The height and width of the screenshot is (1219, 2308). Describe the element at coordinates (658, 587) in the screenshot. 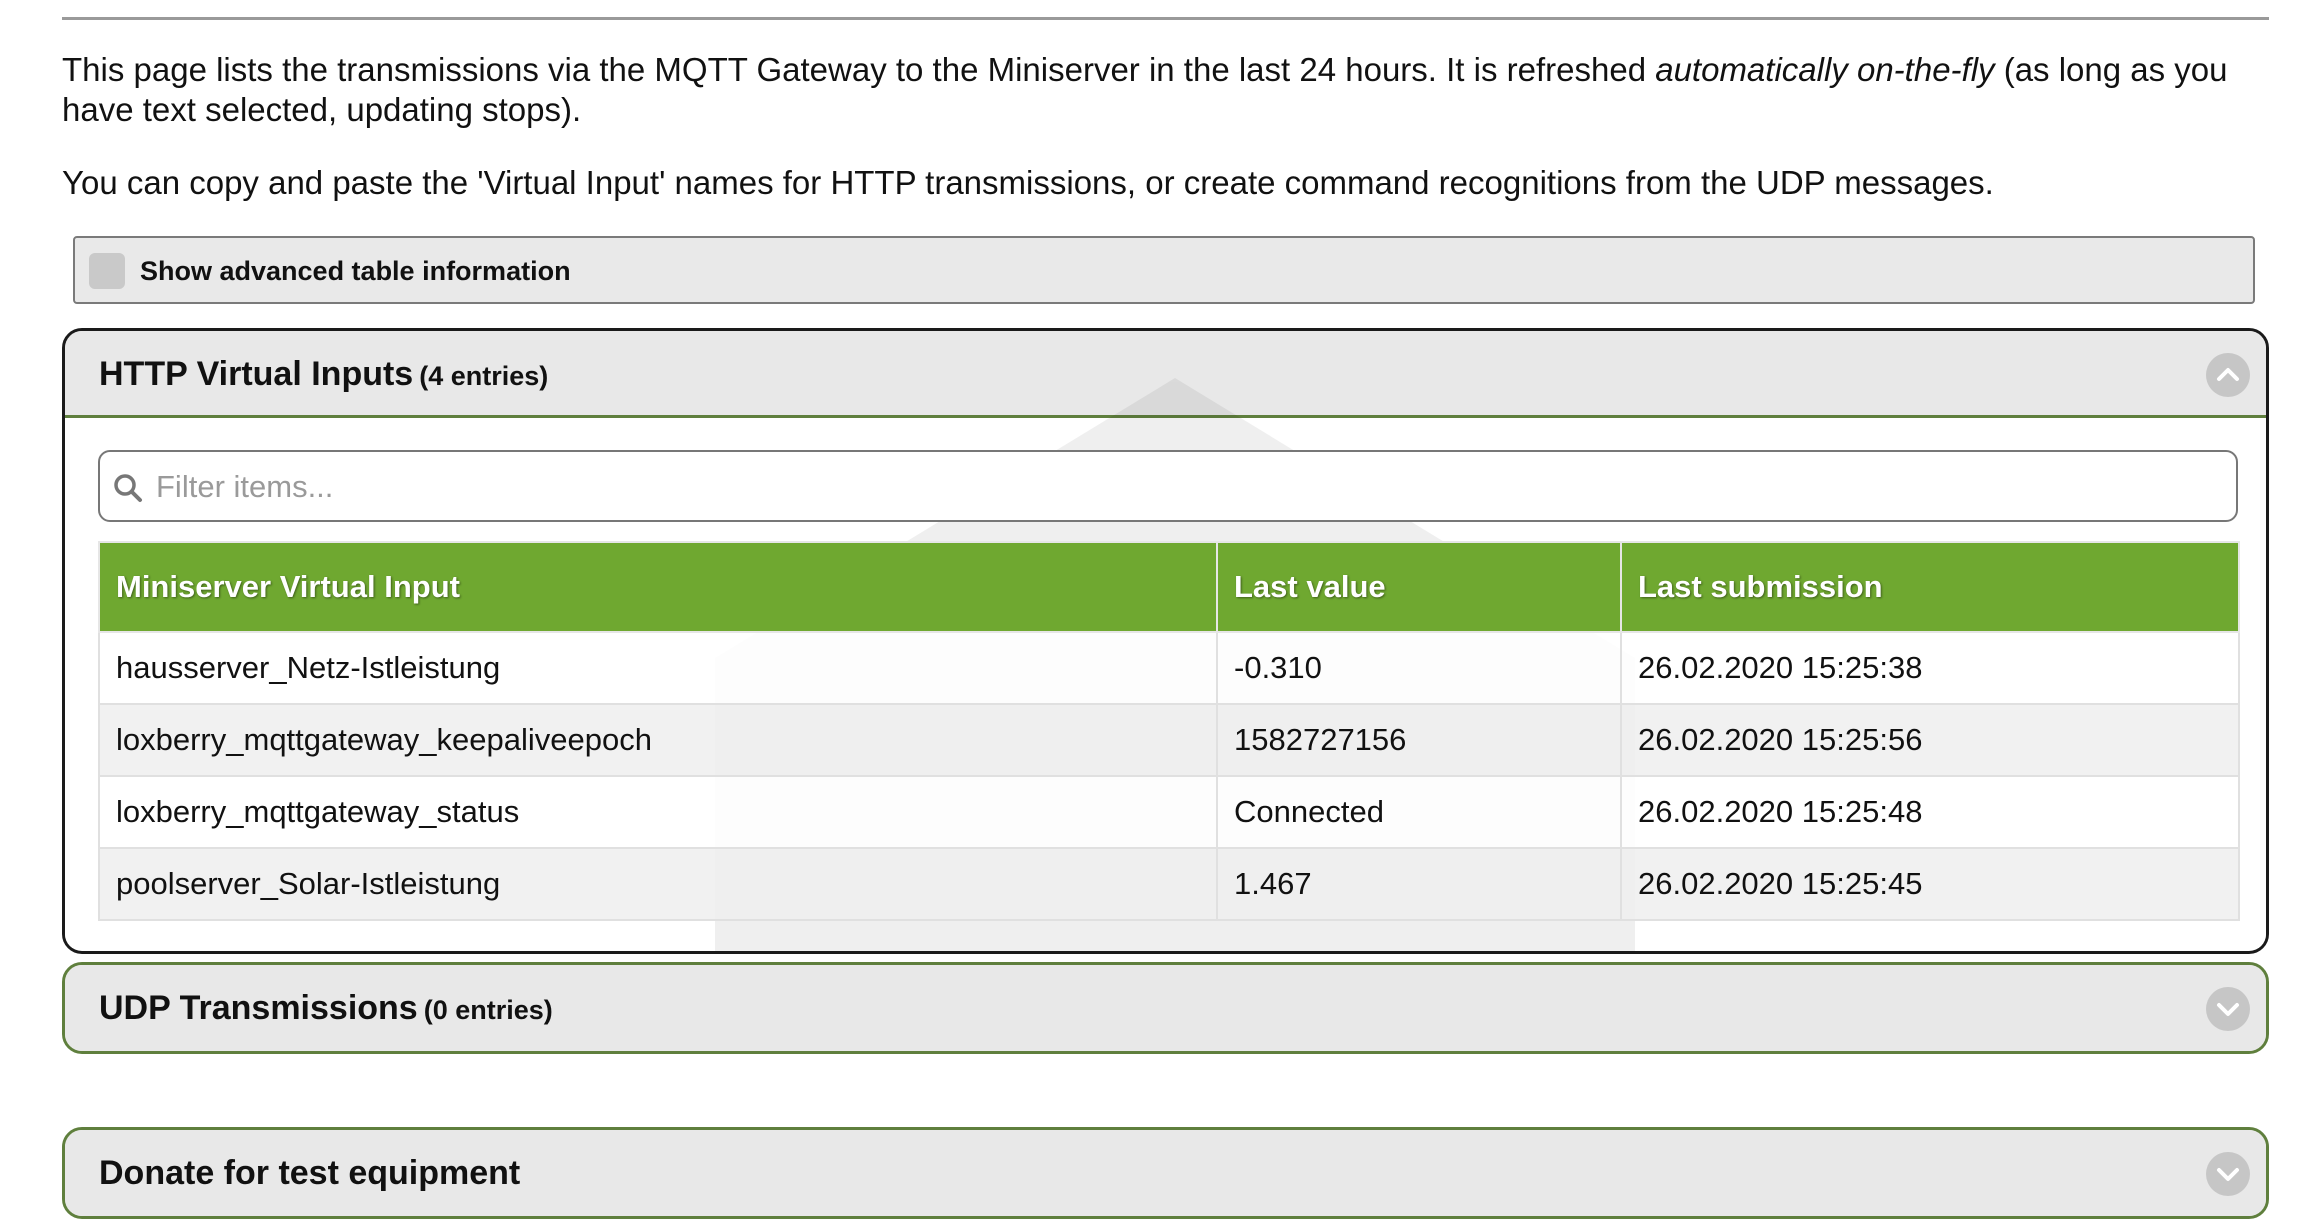

I see `column-header-virtual-input: Miniserver Virtual Input` at that location.